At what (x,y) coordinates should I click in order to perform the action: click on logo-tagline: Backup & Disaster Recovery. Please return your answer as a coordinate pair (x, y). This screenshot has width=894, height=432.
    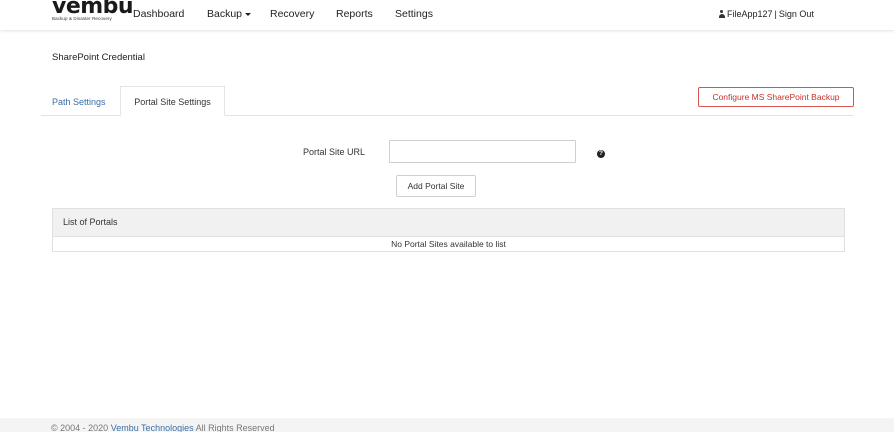
    Looking at the image, I should click on (82, 18).